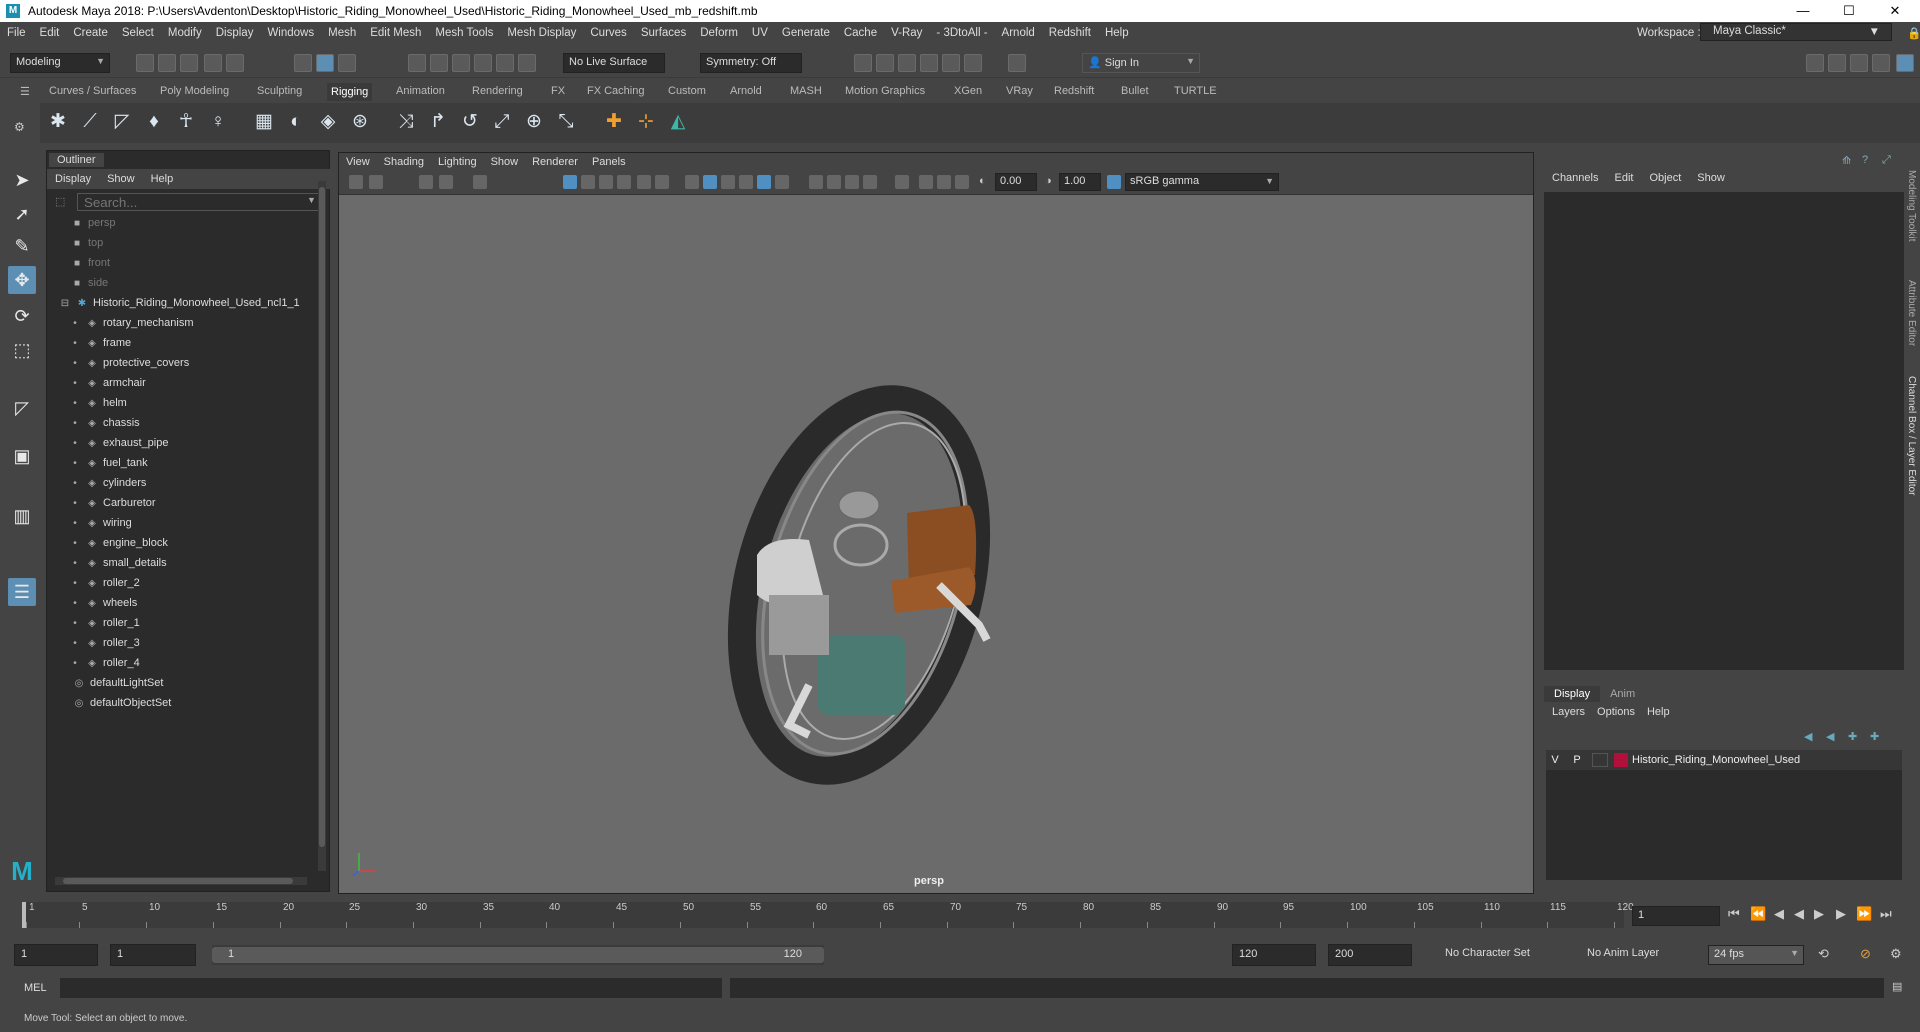  Describe the element at coordinates (906, 33) in the screenshot. I see `menu-vray: V-Ray` at that location.